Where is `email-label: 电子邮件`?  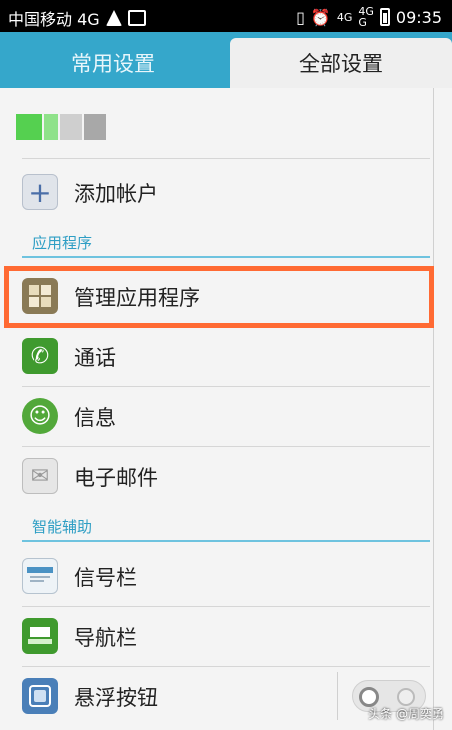
email-label: 电子邮件 is located at coordinates (116, 478).